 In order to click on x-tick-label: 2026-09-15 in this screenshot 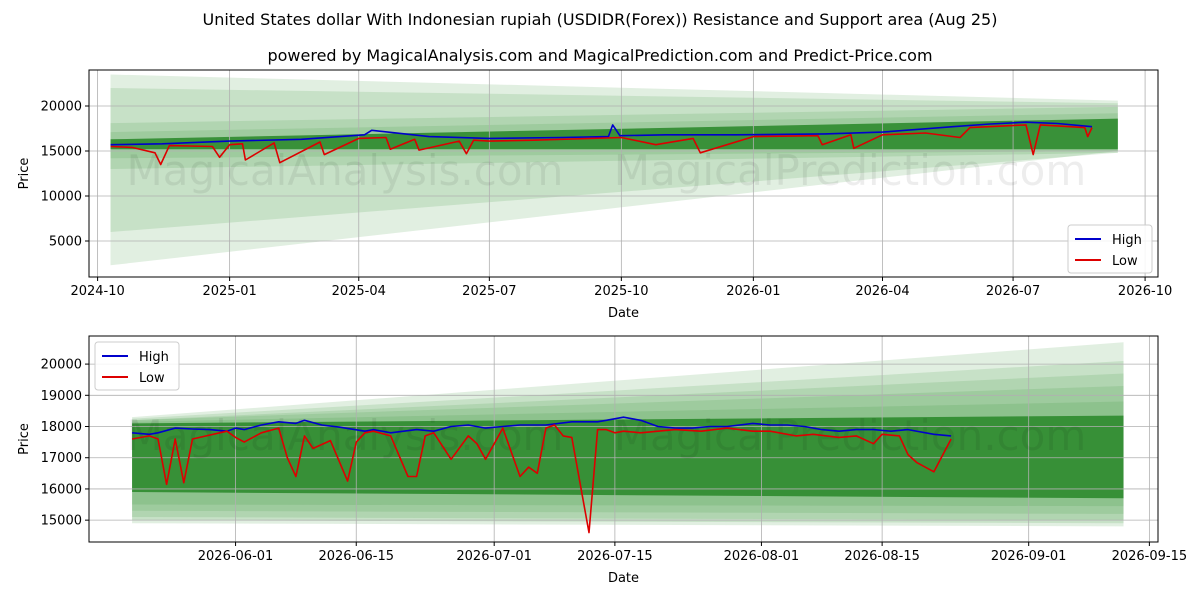, I will do `click(1150, 556)`.